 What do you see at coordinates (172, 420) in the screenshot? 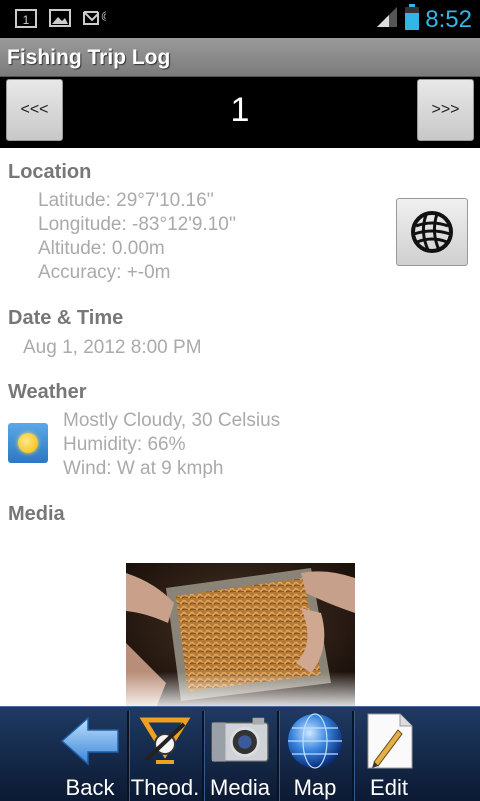
I see `weather-condition-text: Mostly Cloudy, 30 Celsius` at bounding box center [172, 420].